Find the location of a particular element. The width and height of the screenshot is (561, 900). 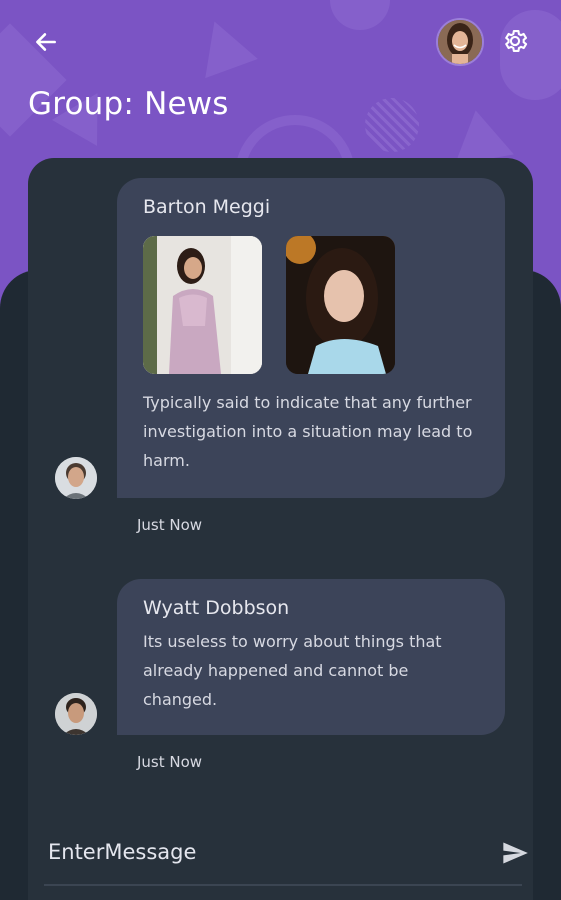

settings-button is located at coordinates (515, 41).